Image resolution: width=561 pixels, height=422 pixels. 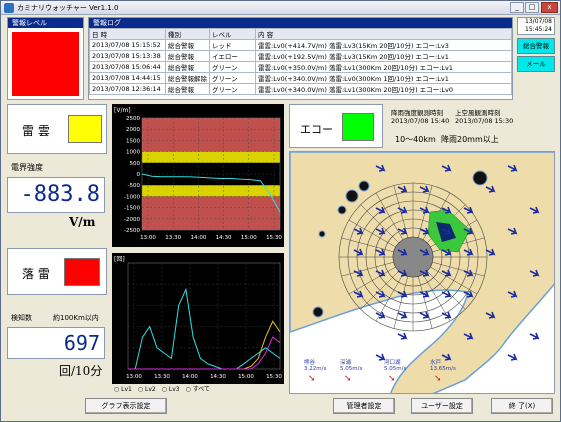 I want to click on echo-indicator, so click(x=358, y=127).